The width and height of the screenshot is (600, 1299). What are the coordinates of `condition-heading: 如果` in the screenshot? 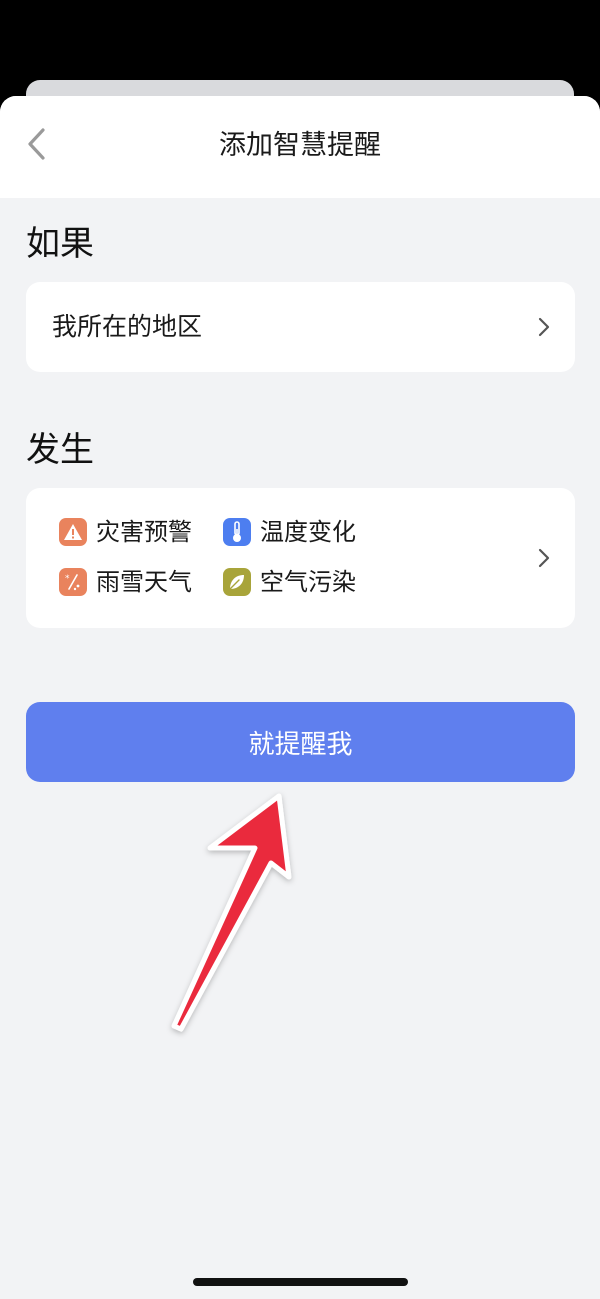 It's located at (60, 244).